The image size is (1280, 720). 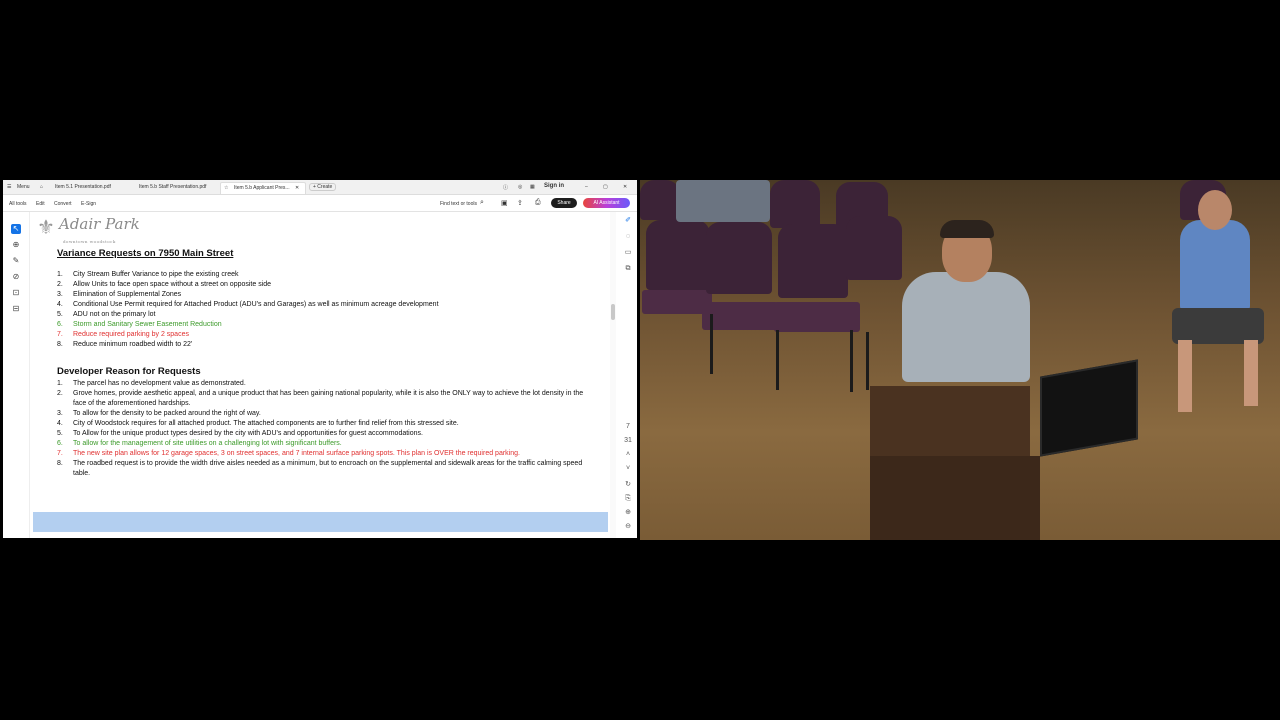 What do you see at coordinates (955, 498) in the screenshot?
I see `podium-base` at bounding box center [955, 498].